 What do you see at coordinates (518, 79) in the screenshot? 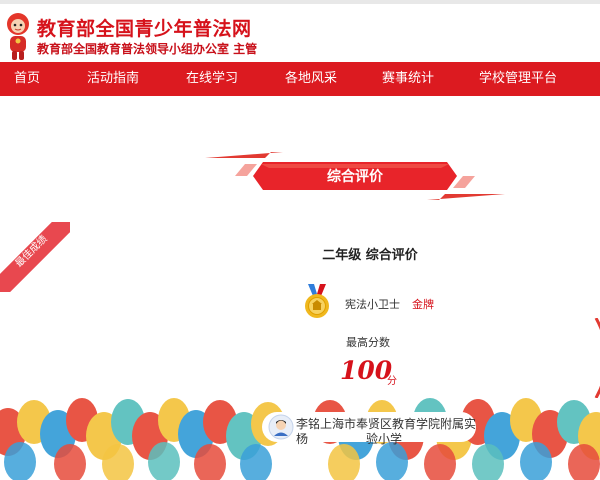
I see `nav-item-school-platform: 学校管理平台` at bounding box center [518, 79].